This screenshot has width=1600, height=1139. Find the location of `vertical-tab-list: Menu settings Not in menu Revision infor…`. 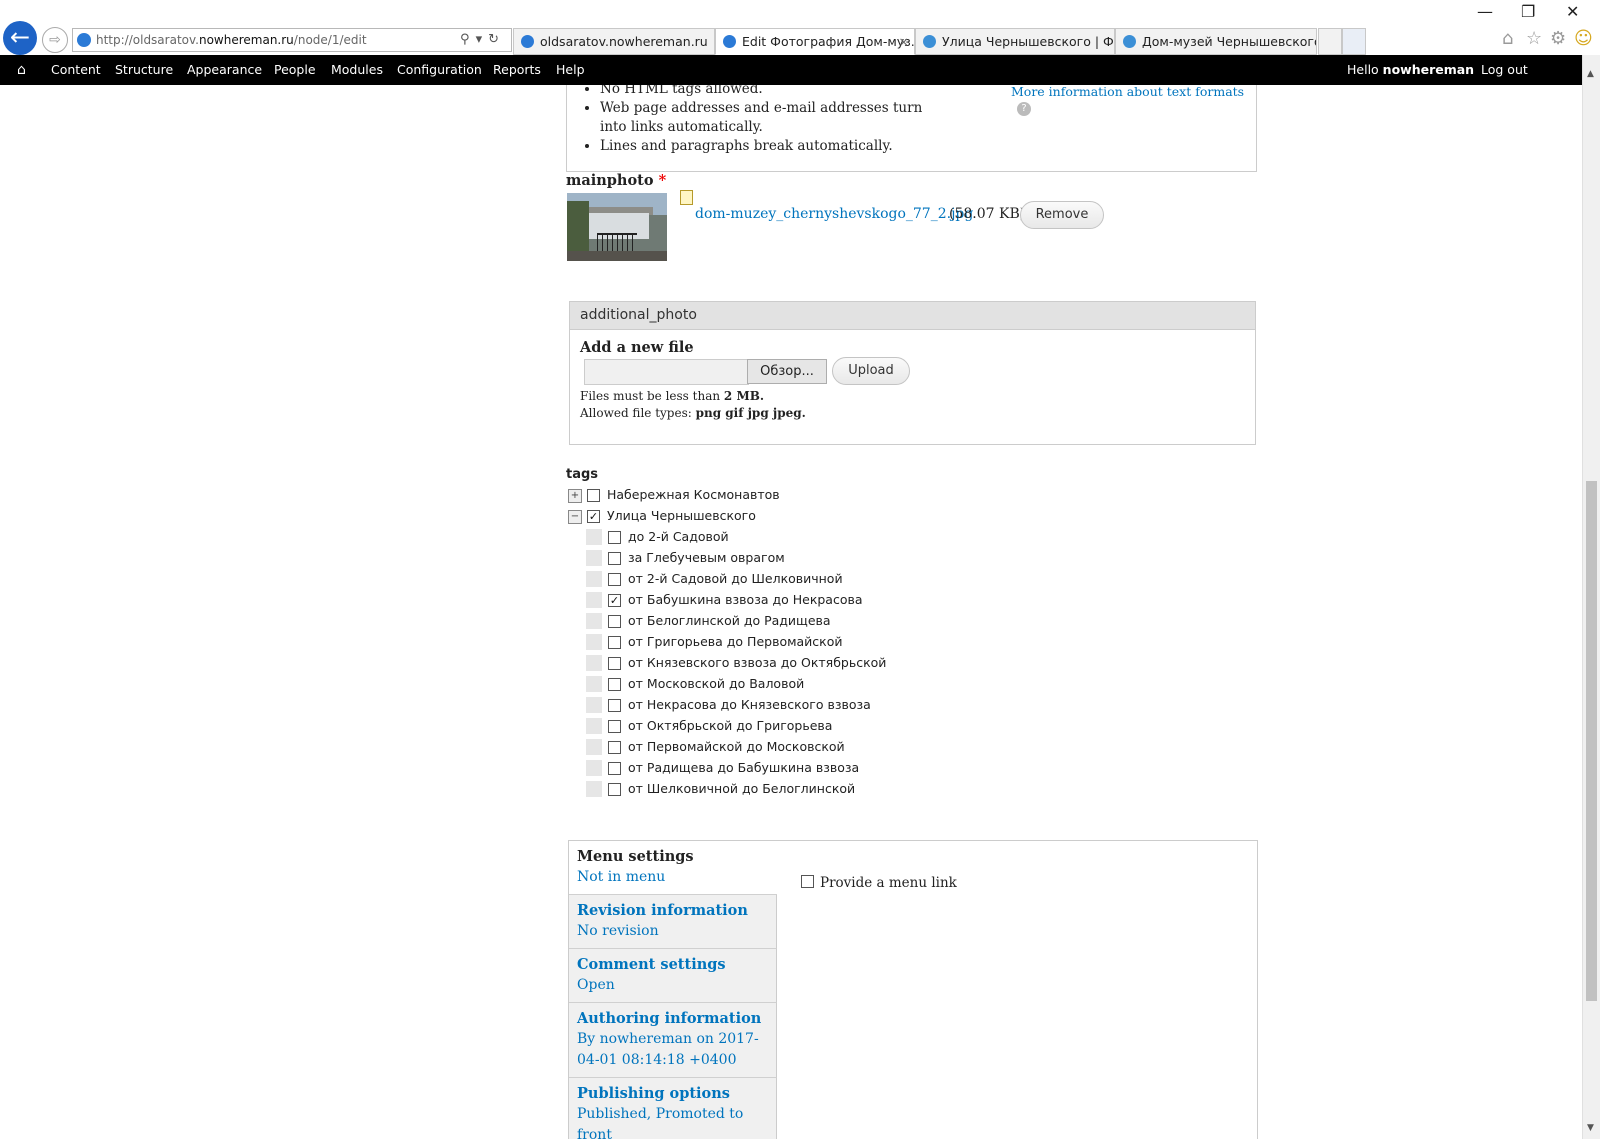

vertical-tab-list: Menu settings Not in menu Revision infor… is located at coordinates (673, 990).